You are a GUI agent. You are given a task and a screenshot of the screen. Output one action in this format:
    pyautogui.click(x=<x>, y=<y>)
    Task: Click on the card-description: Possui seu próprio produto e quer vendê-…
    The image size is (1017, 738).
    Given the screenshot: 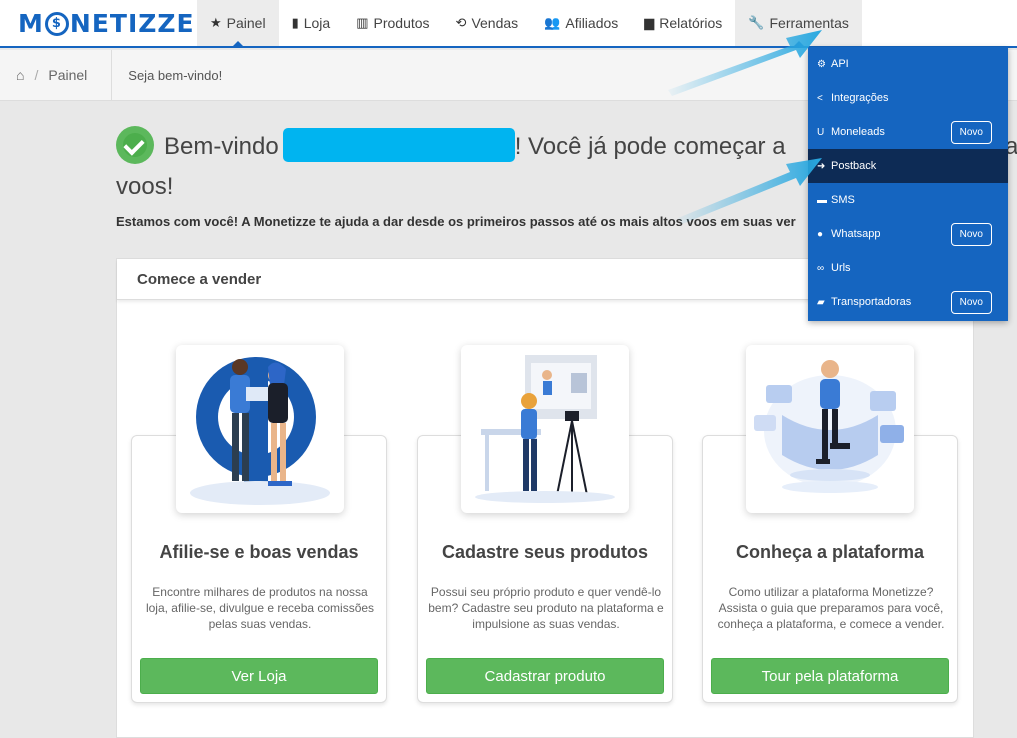 What is the action you would take?
    pyautogui.click(x=546, y=608)
    